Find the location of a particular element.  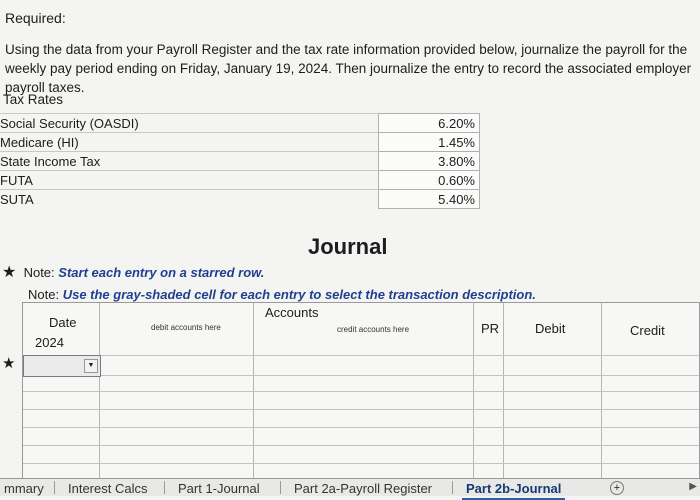

sheet-tab: Interest Calcs is located at coordinates (107, 488).